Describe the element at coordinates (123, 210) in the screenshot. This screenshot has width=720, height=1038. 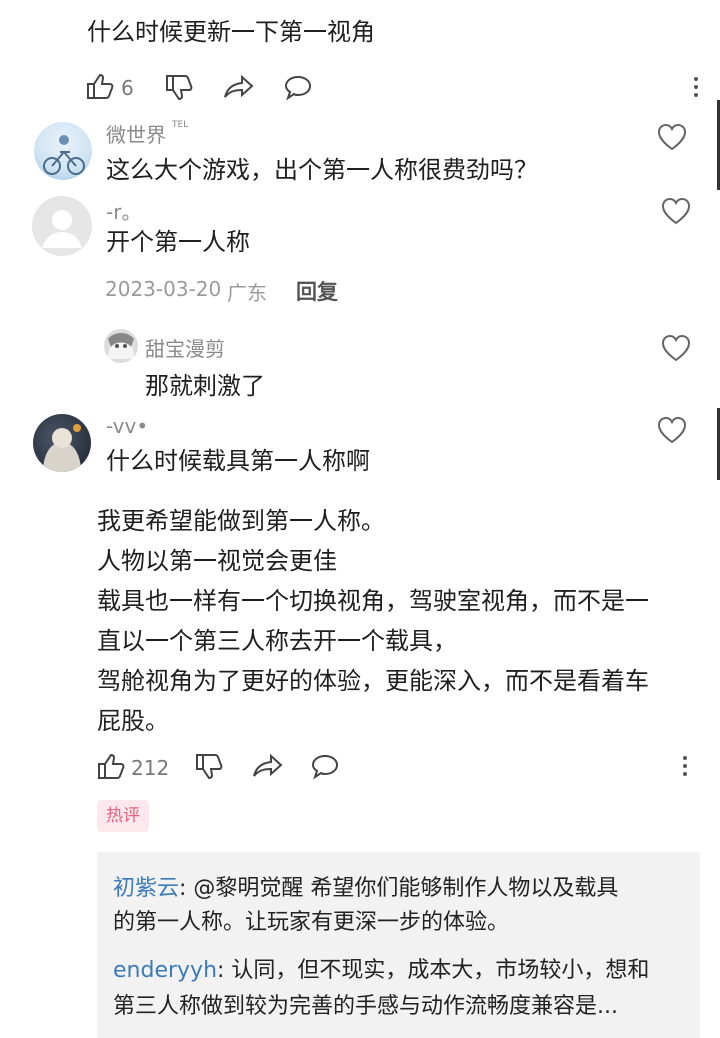
I see `reply-name: -r。` at that location.